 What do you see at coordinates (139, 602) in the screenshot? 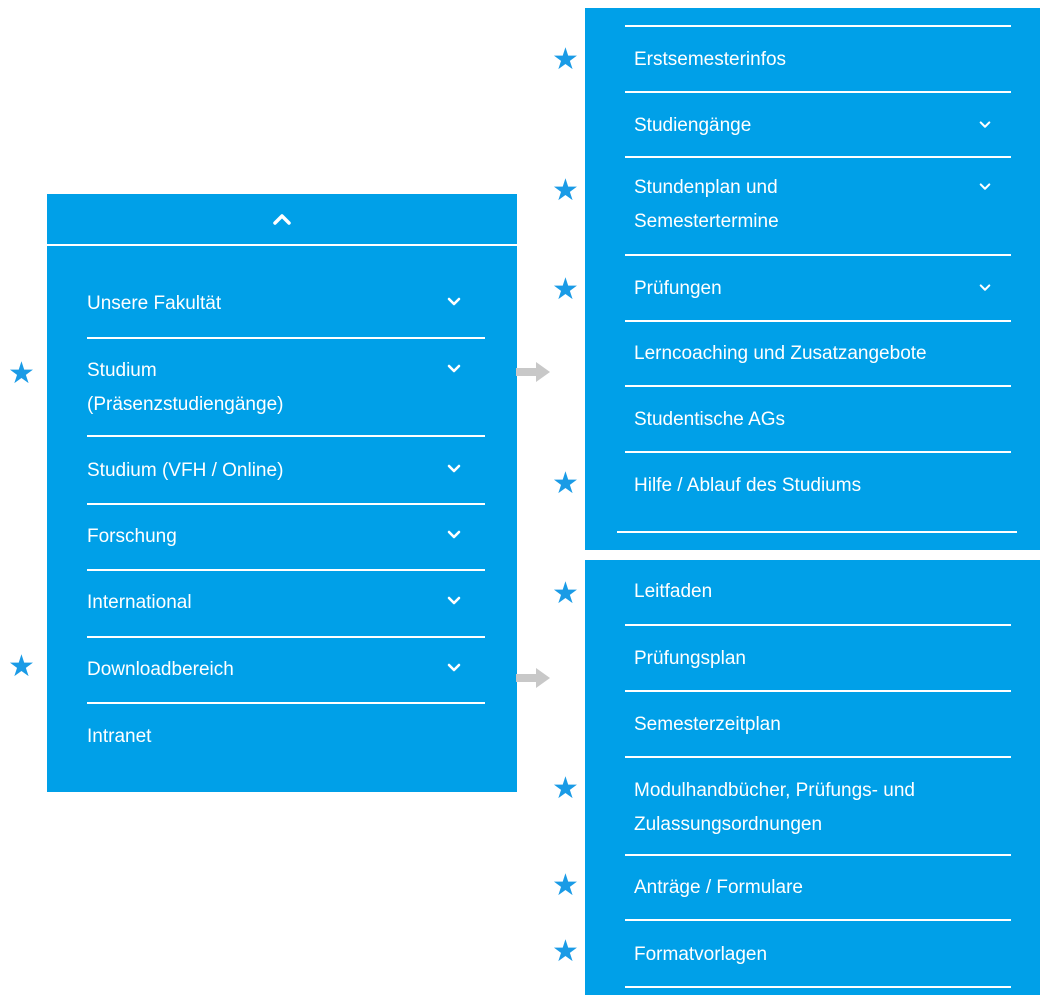
I see `menu-item-label: International` at bounding box center [139, 602].